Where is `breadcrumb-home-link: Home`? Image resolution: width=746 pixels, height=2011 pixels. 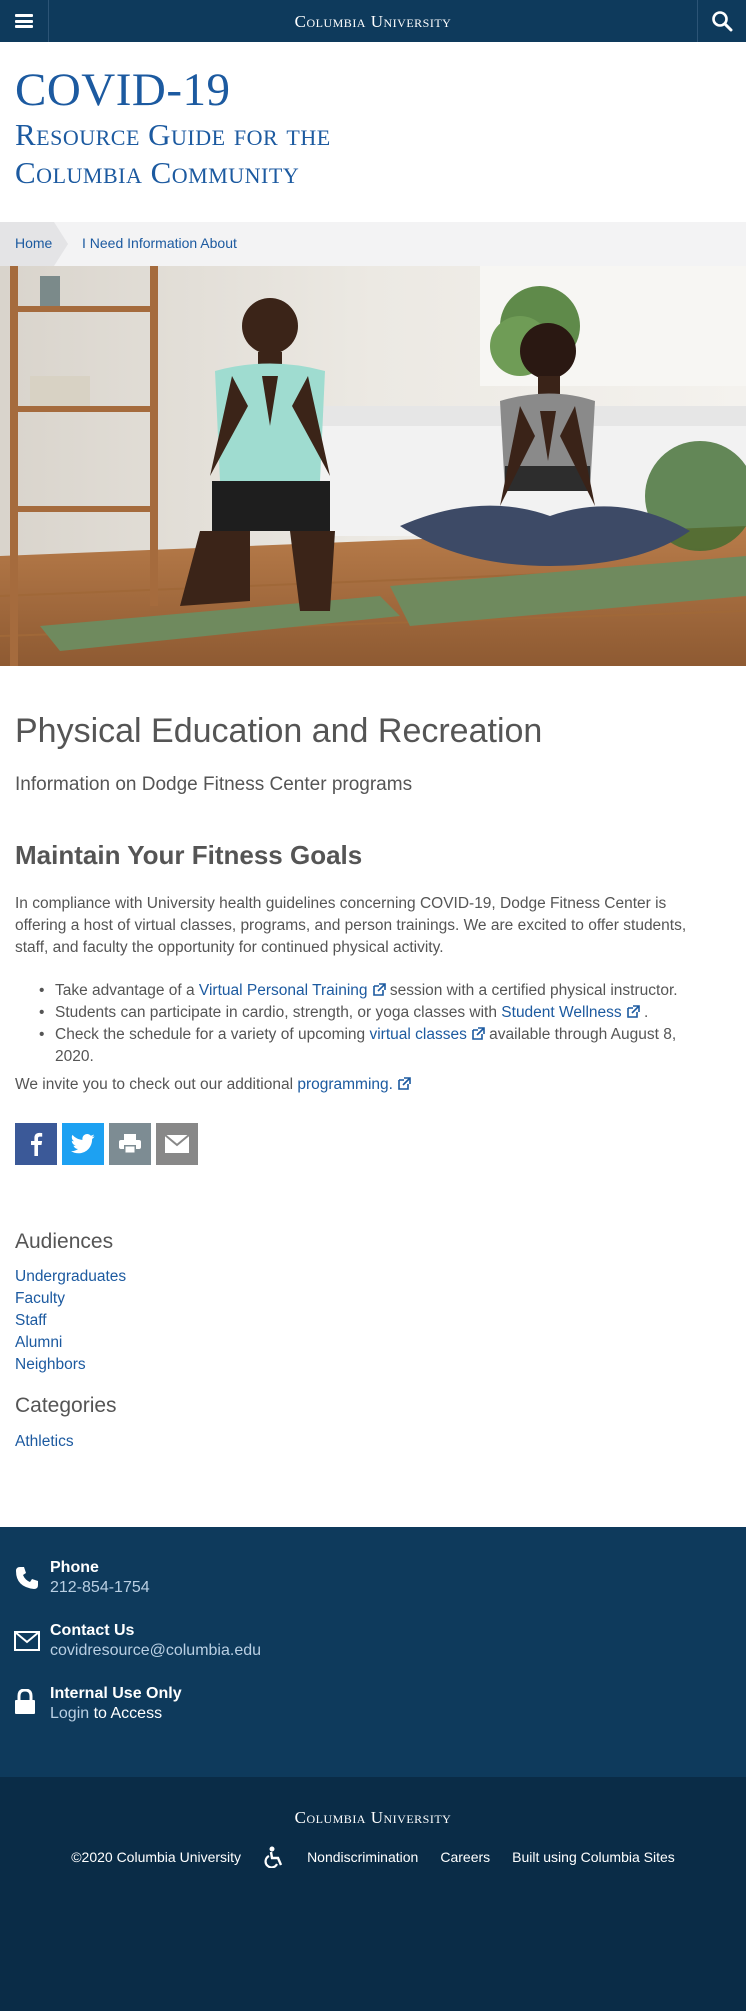 breadcrumb-home-link: Home is located at coordinates (33, 243).